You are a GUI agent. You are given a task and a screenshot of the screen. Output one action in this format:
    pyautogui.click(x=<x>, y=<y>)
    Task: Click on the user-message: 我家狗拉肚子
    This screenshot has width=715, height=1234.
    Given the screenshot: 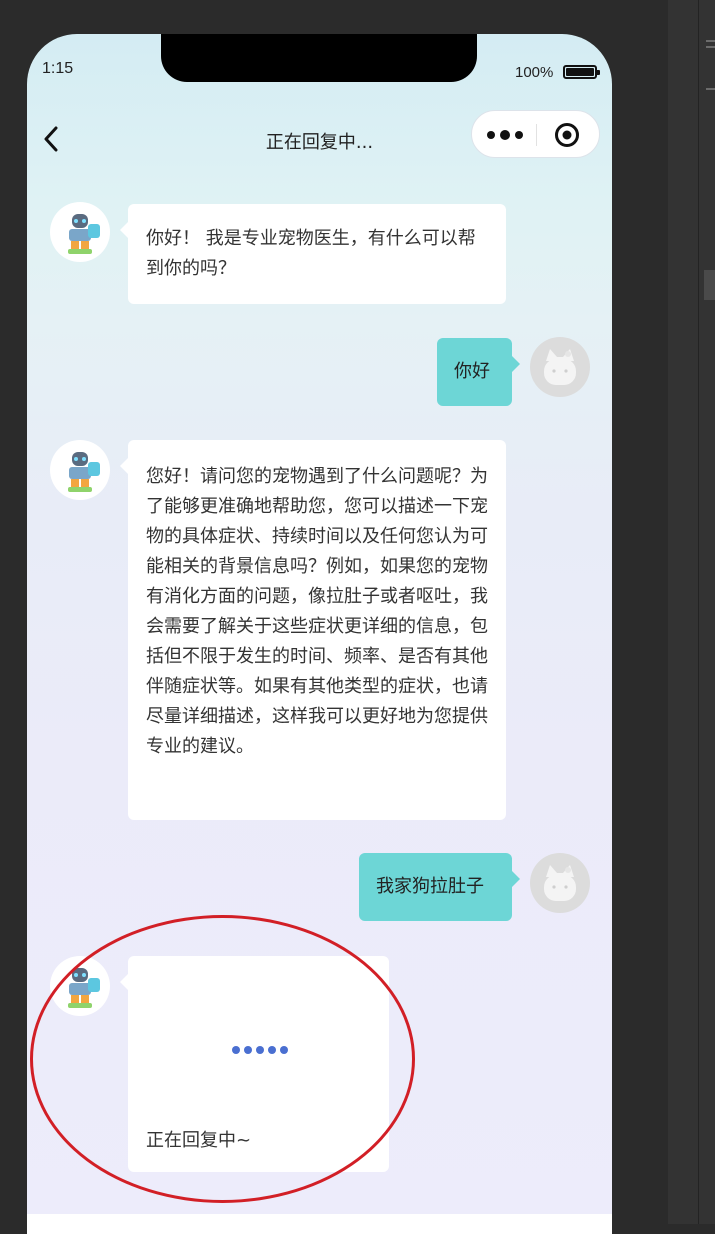 What is the action you would take?
    pyautogui.click(x=439, y=887)
    